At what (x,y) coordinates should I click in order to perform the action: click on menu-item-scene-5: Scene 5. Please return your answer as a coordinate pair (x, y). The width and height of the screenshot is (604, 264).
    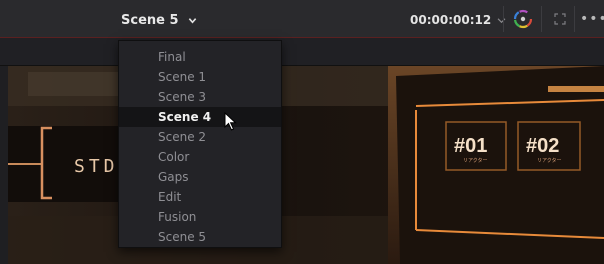
    Looking at the image, I should click on (200, 237).